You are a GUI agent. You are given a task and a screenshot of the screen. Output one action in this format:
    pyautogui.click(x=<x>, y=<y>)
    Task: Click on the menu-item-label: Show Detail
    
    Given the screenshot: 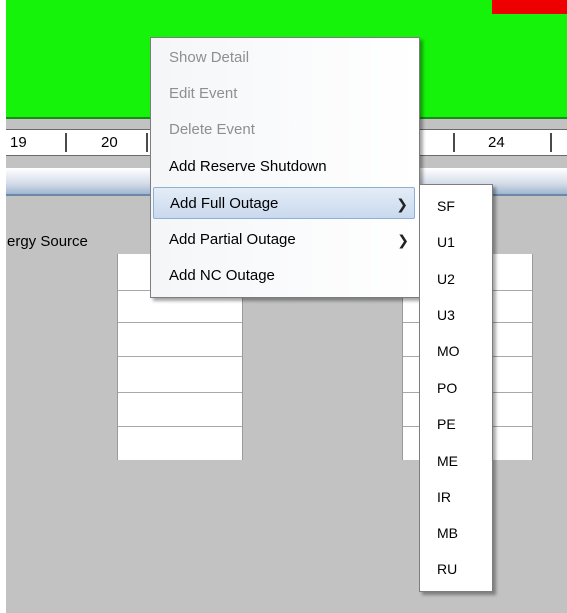 What is the action you would take?
    pyautogui.click(x=209, y=57)
    